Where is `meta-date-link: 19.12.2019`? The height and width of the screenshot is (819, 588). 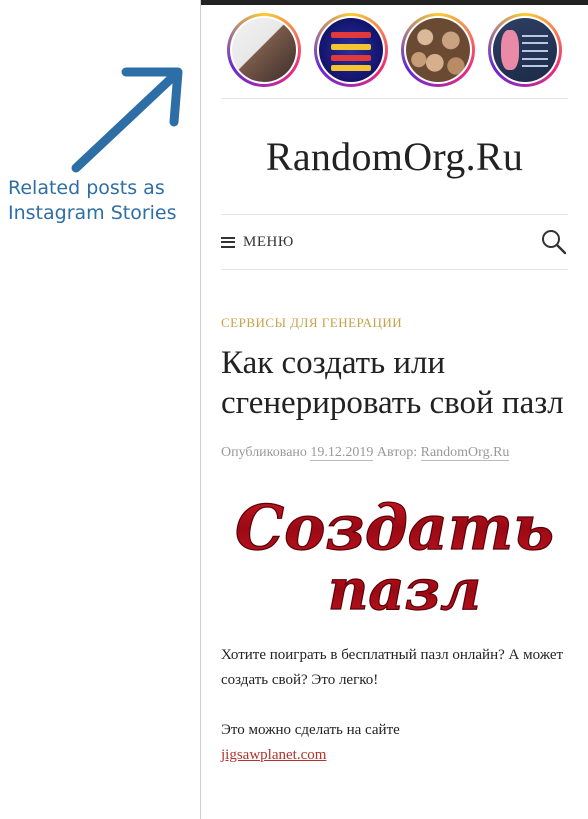
meta-date-link: 19.12.2019 is located at coordinates (342, 453).